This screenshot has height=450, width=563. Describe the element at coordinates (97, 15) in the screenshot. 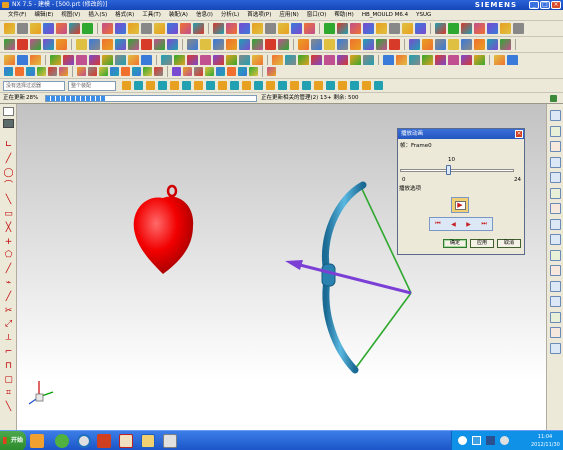

I see `menu-insert: 插入(S)` at that location.